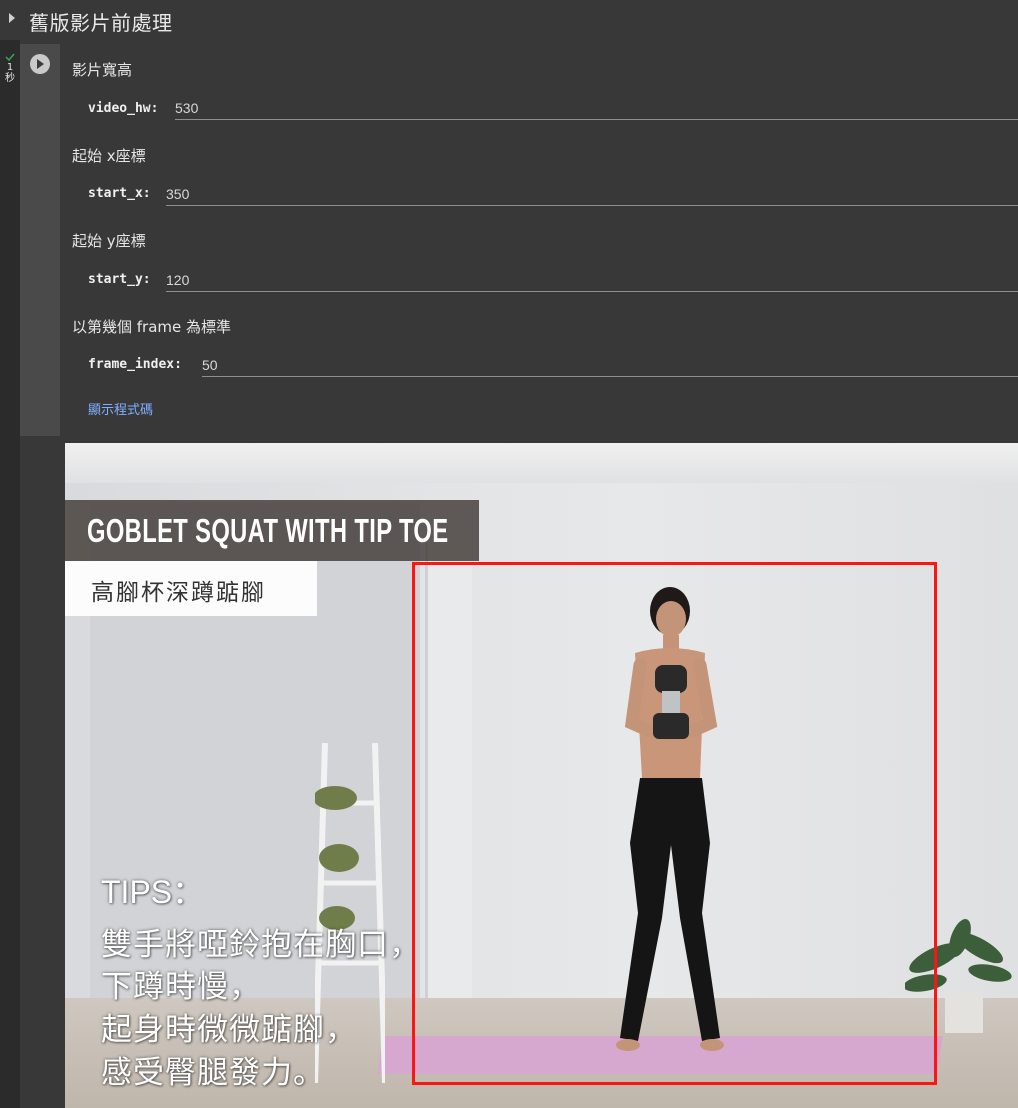  I want to click on tips-title: TIPS：, so click(153, 892).